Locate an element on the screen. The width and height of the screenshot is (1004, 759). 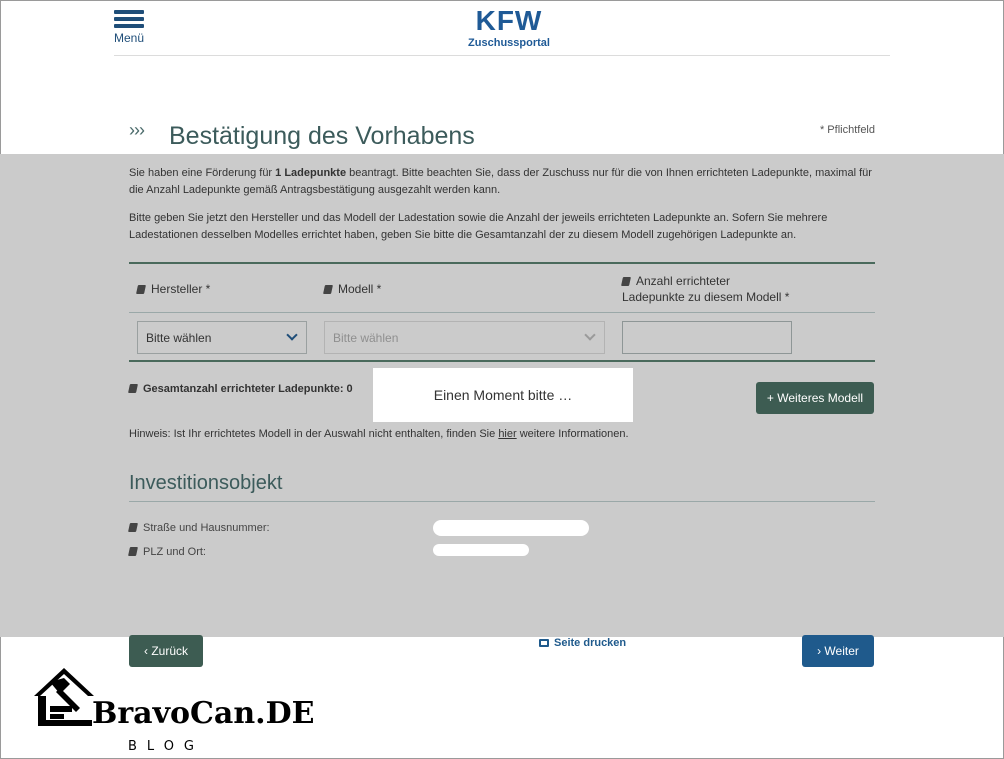
section-rule is located at coordinates (502, 501).